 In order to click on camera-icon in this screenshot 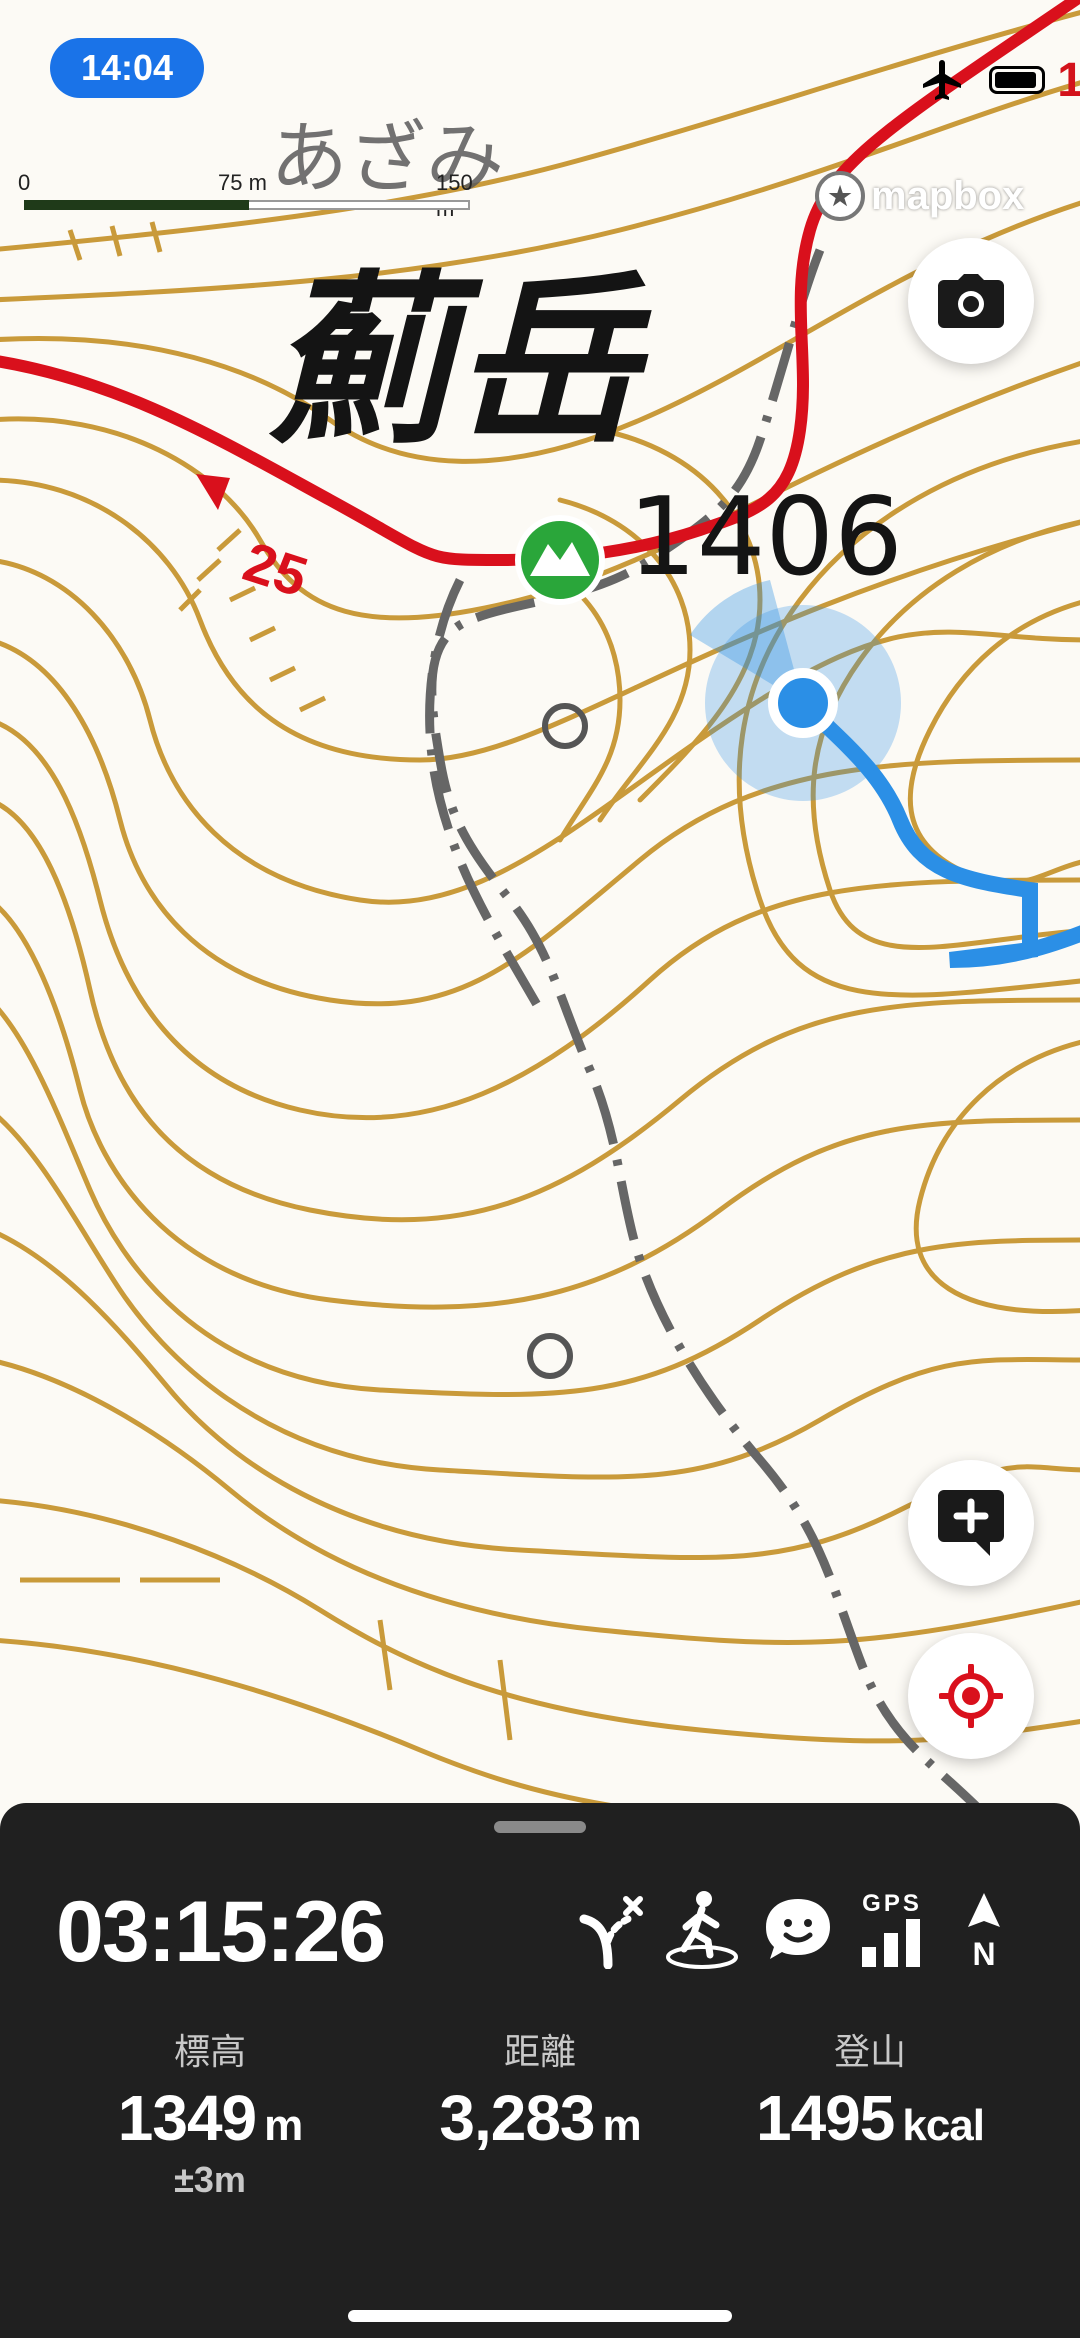, I will do `click(971, 301)`.